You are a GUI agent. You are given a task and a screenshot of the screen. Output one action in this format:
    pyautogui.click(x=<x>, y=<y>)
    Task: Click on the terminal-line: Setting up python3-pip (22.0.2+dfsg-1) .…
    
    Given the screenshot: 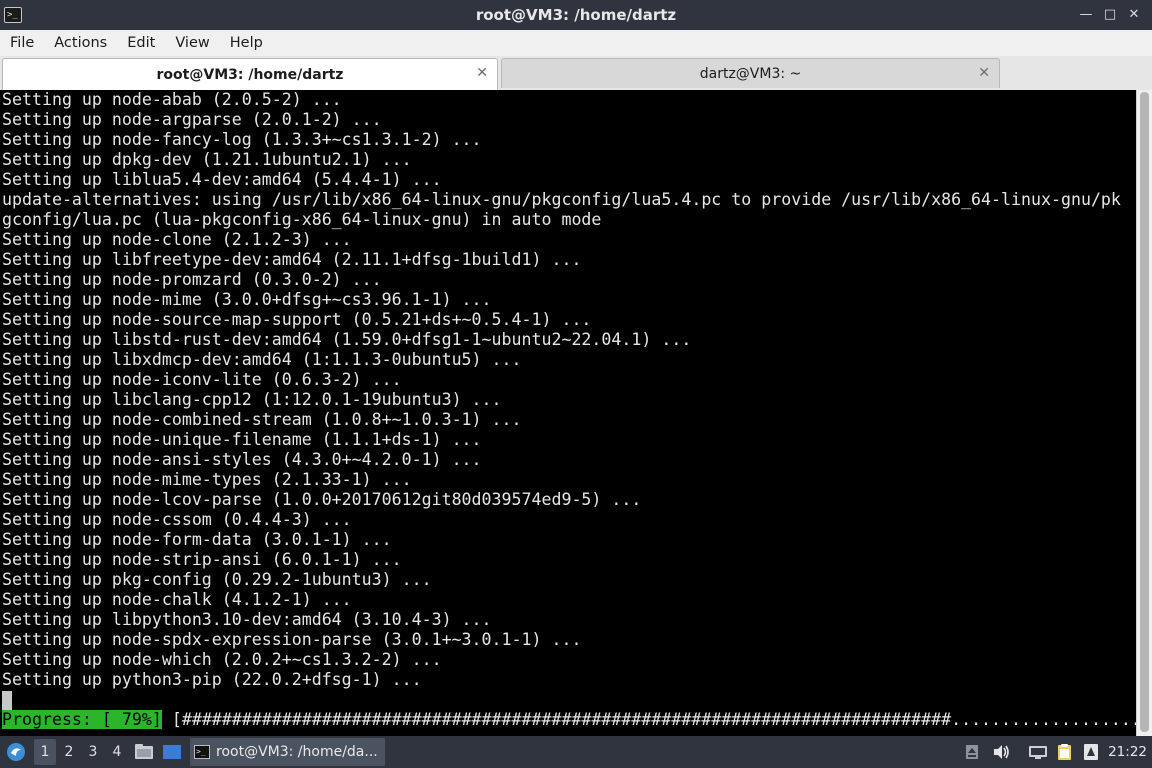 What is the action you would take?
    pyautogui.click(x=212, y=679)
    